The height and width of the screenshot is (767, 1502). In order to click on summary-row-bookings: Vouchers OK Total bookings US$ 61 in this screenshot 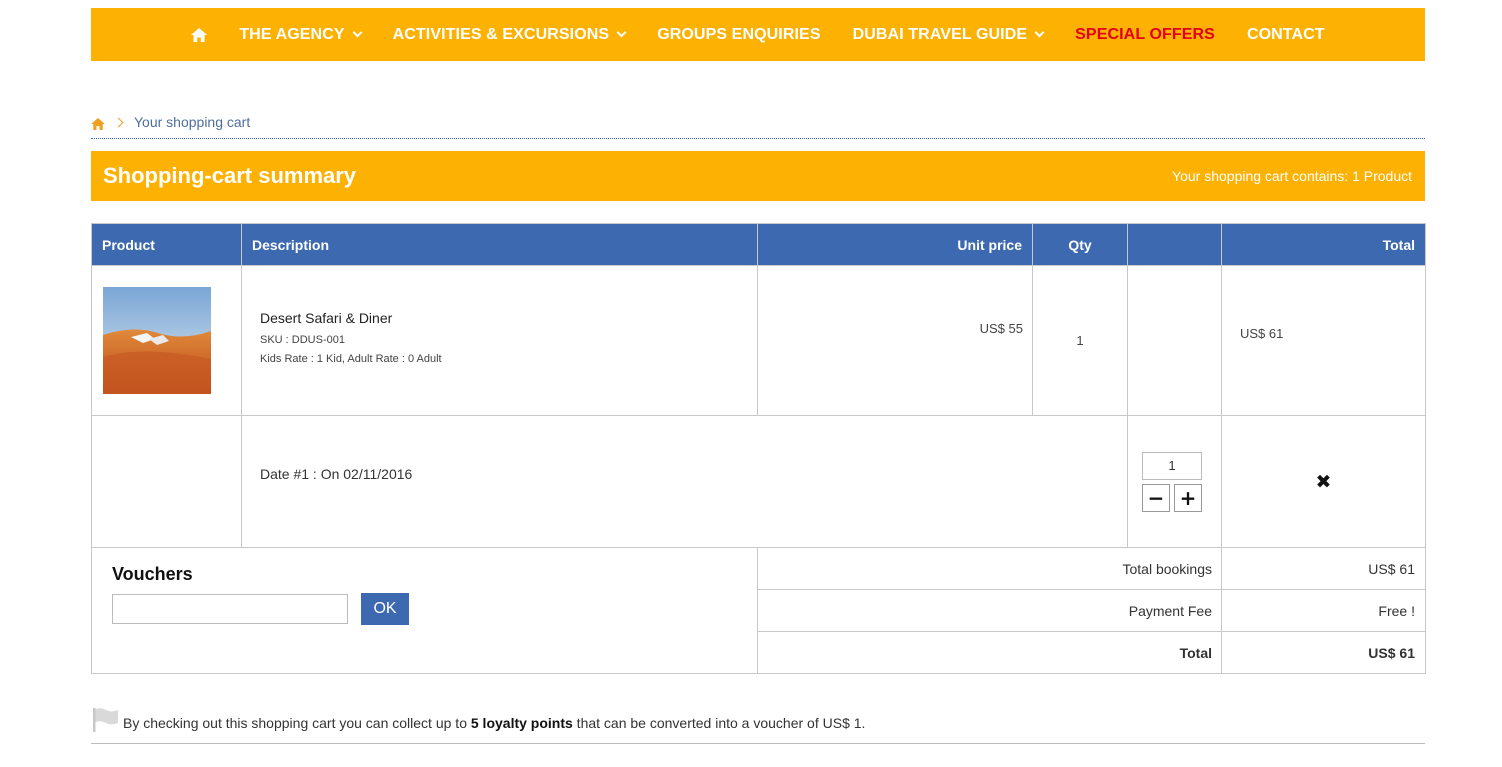, I will do `click(758, 610)`.